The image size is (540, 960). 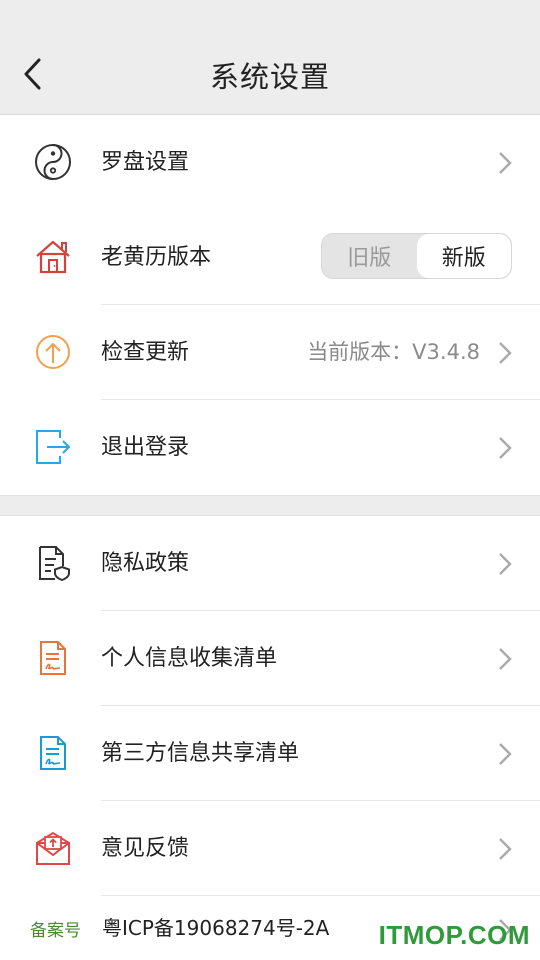 What do you see at coordinates (189, 658) in the screenshot?
I see `setting-label: 个人信息收集清单` at bounding box center [189, 658].